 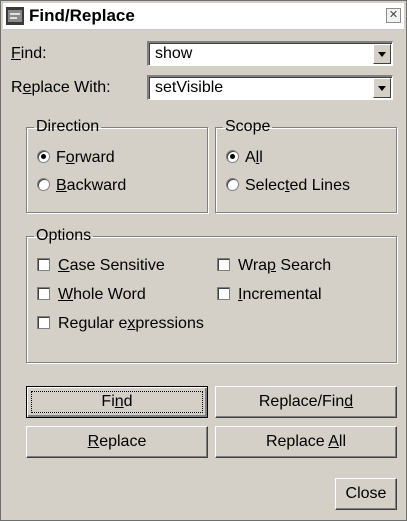 I want to click on find-dropdown-button, so click(x=382, y=54).